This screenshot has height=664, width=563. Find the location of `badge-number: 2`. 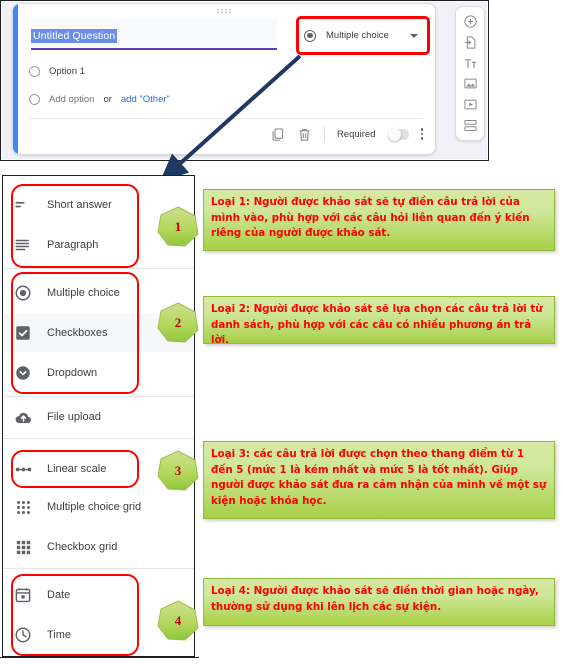

badge-number: 2 is located at coordinates (178, 322).